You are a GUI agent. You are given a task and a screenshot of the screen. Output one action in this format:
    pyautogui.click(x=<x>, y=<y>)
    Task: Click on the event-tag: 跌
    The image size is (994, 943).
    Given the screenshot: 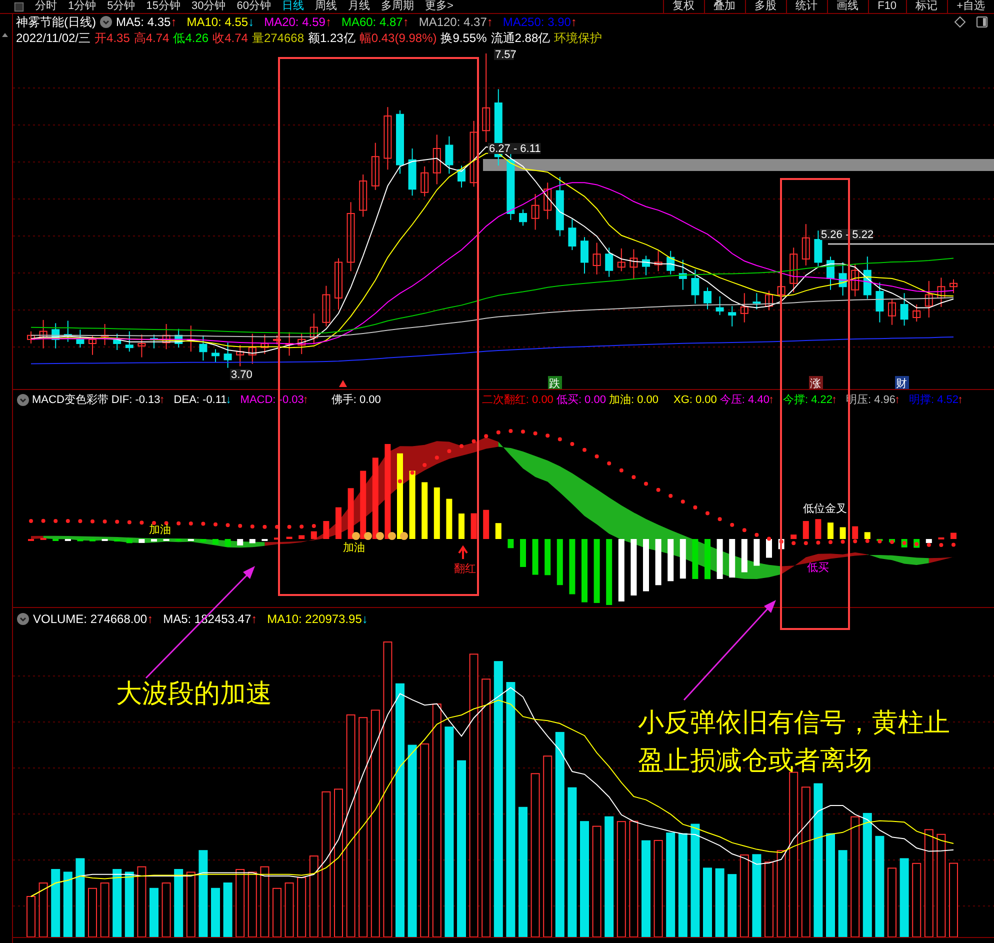 What is the action you would take?
    pyautogui.click(x=555, y=382)
    